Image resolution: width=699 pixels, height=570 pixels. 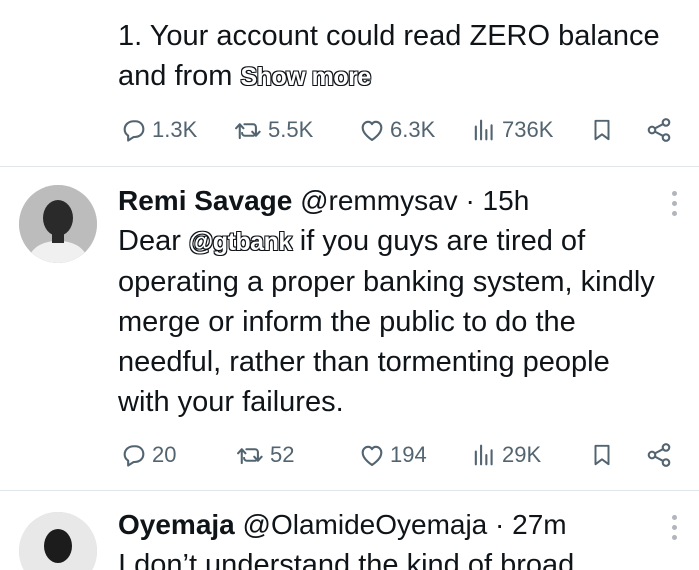 What do you see at coordinates (413, 129) in the screenshot?
I see `like-count: 6.3K` at bounding box center [413, 129].